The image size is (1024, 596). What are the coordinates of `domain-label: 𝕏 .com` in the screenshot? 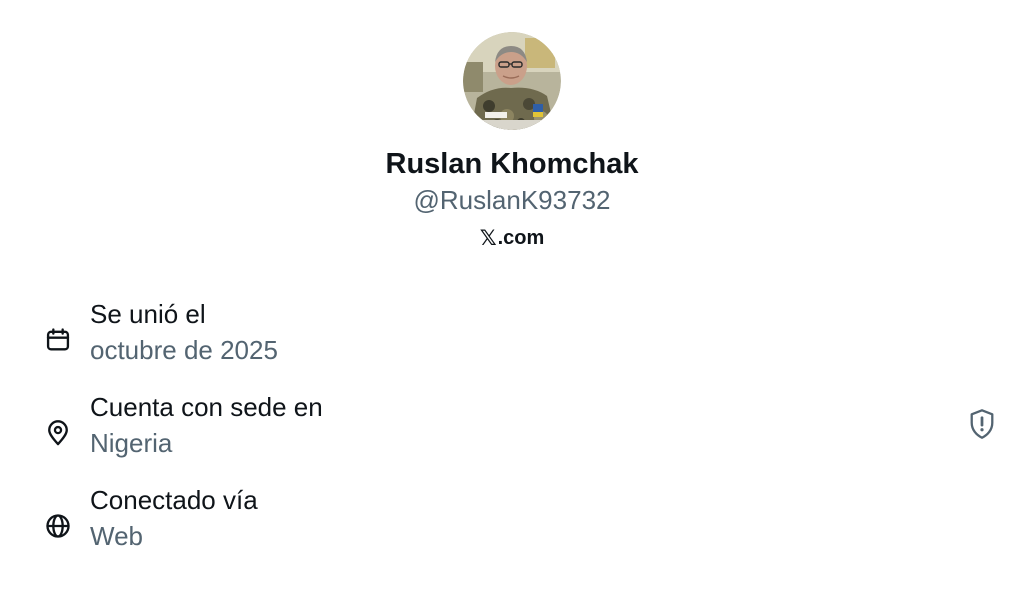 It's located at (512, 238).